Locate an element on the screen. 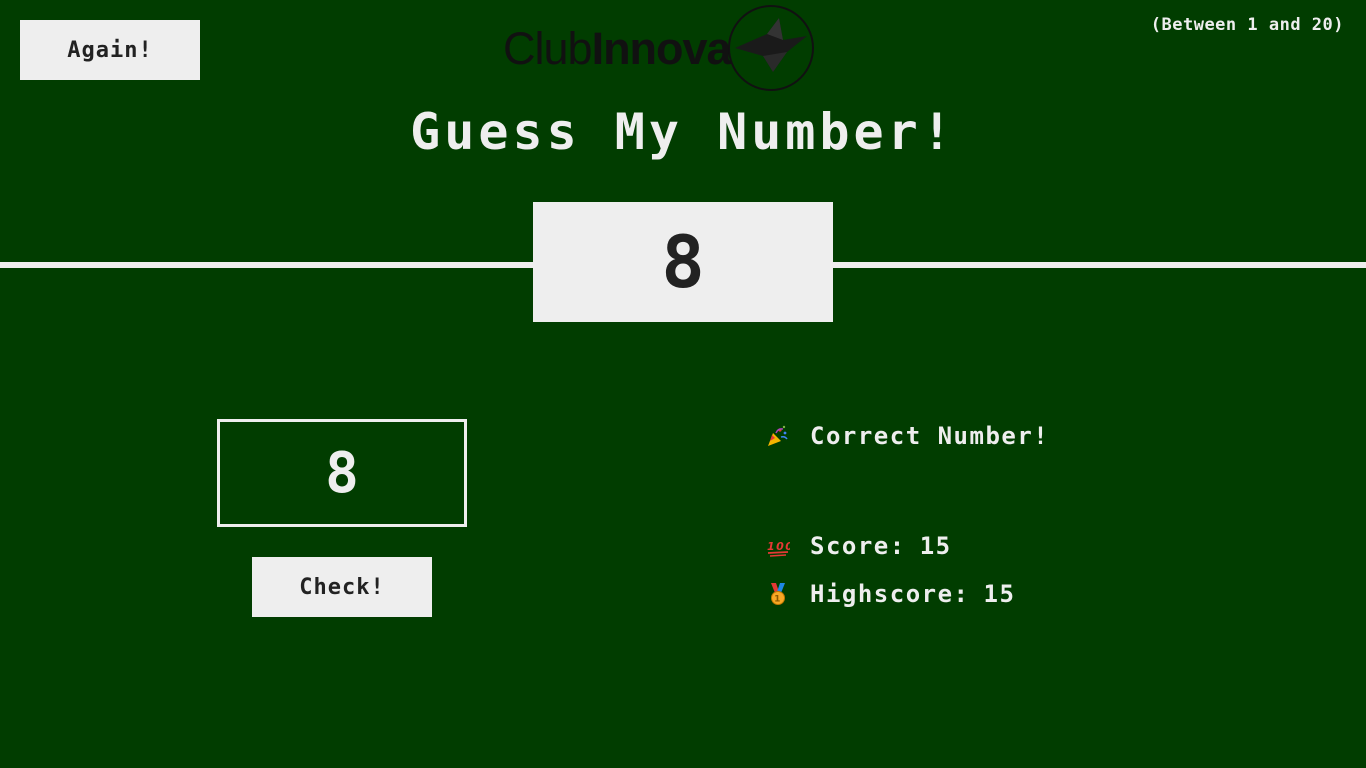 This screenshot has width=1366, height=768. logo-text-bold: Innova is located at coordinates (661, 48).